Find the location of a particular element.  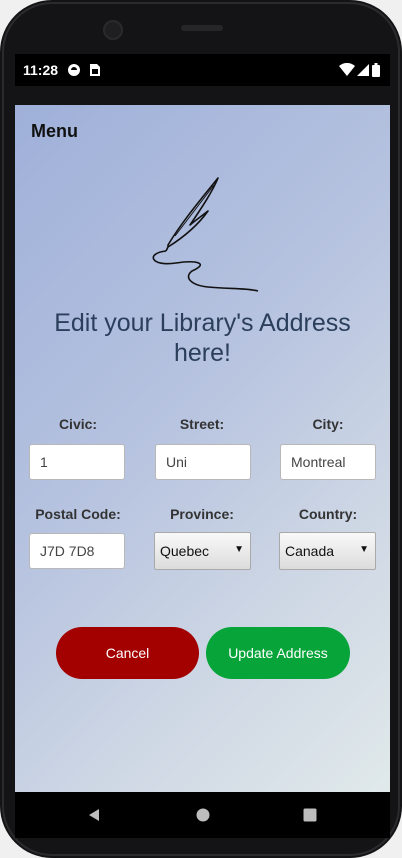

postal-code-input is located at coordinates (77, 551).